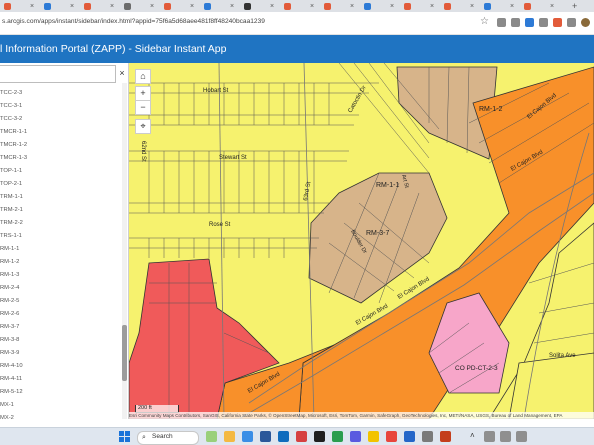 The height and width of the screenshot is (445, 594). Describe the element at coordinates (521, 436) in the screenshot. I see `battery-icon` at that location.